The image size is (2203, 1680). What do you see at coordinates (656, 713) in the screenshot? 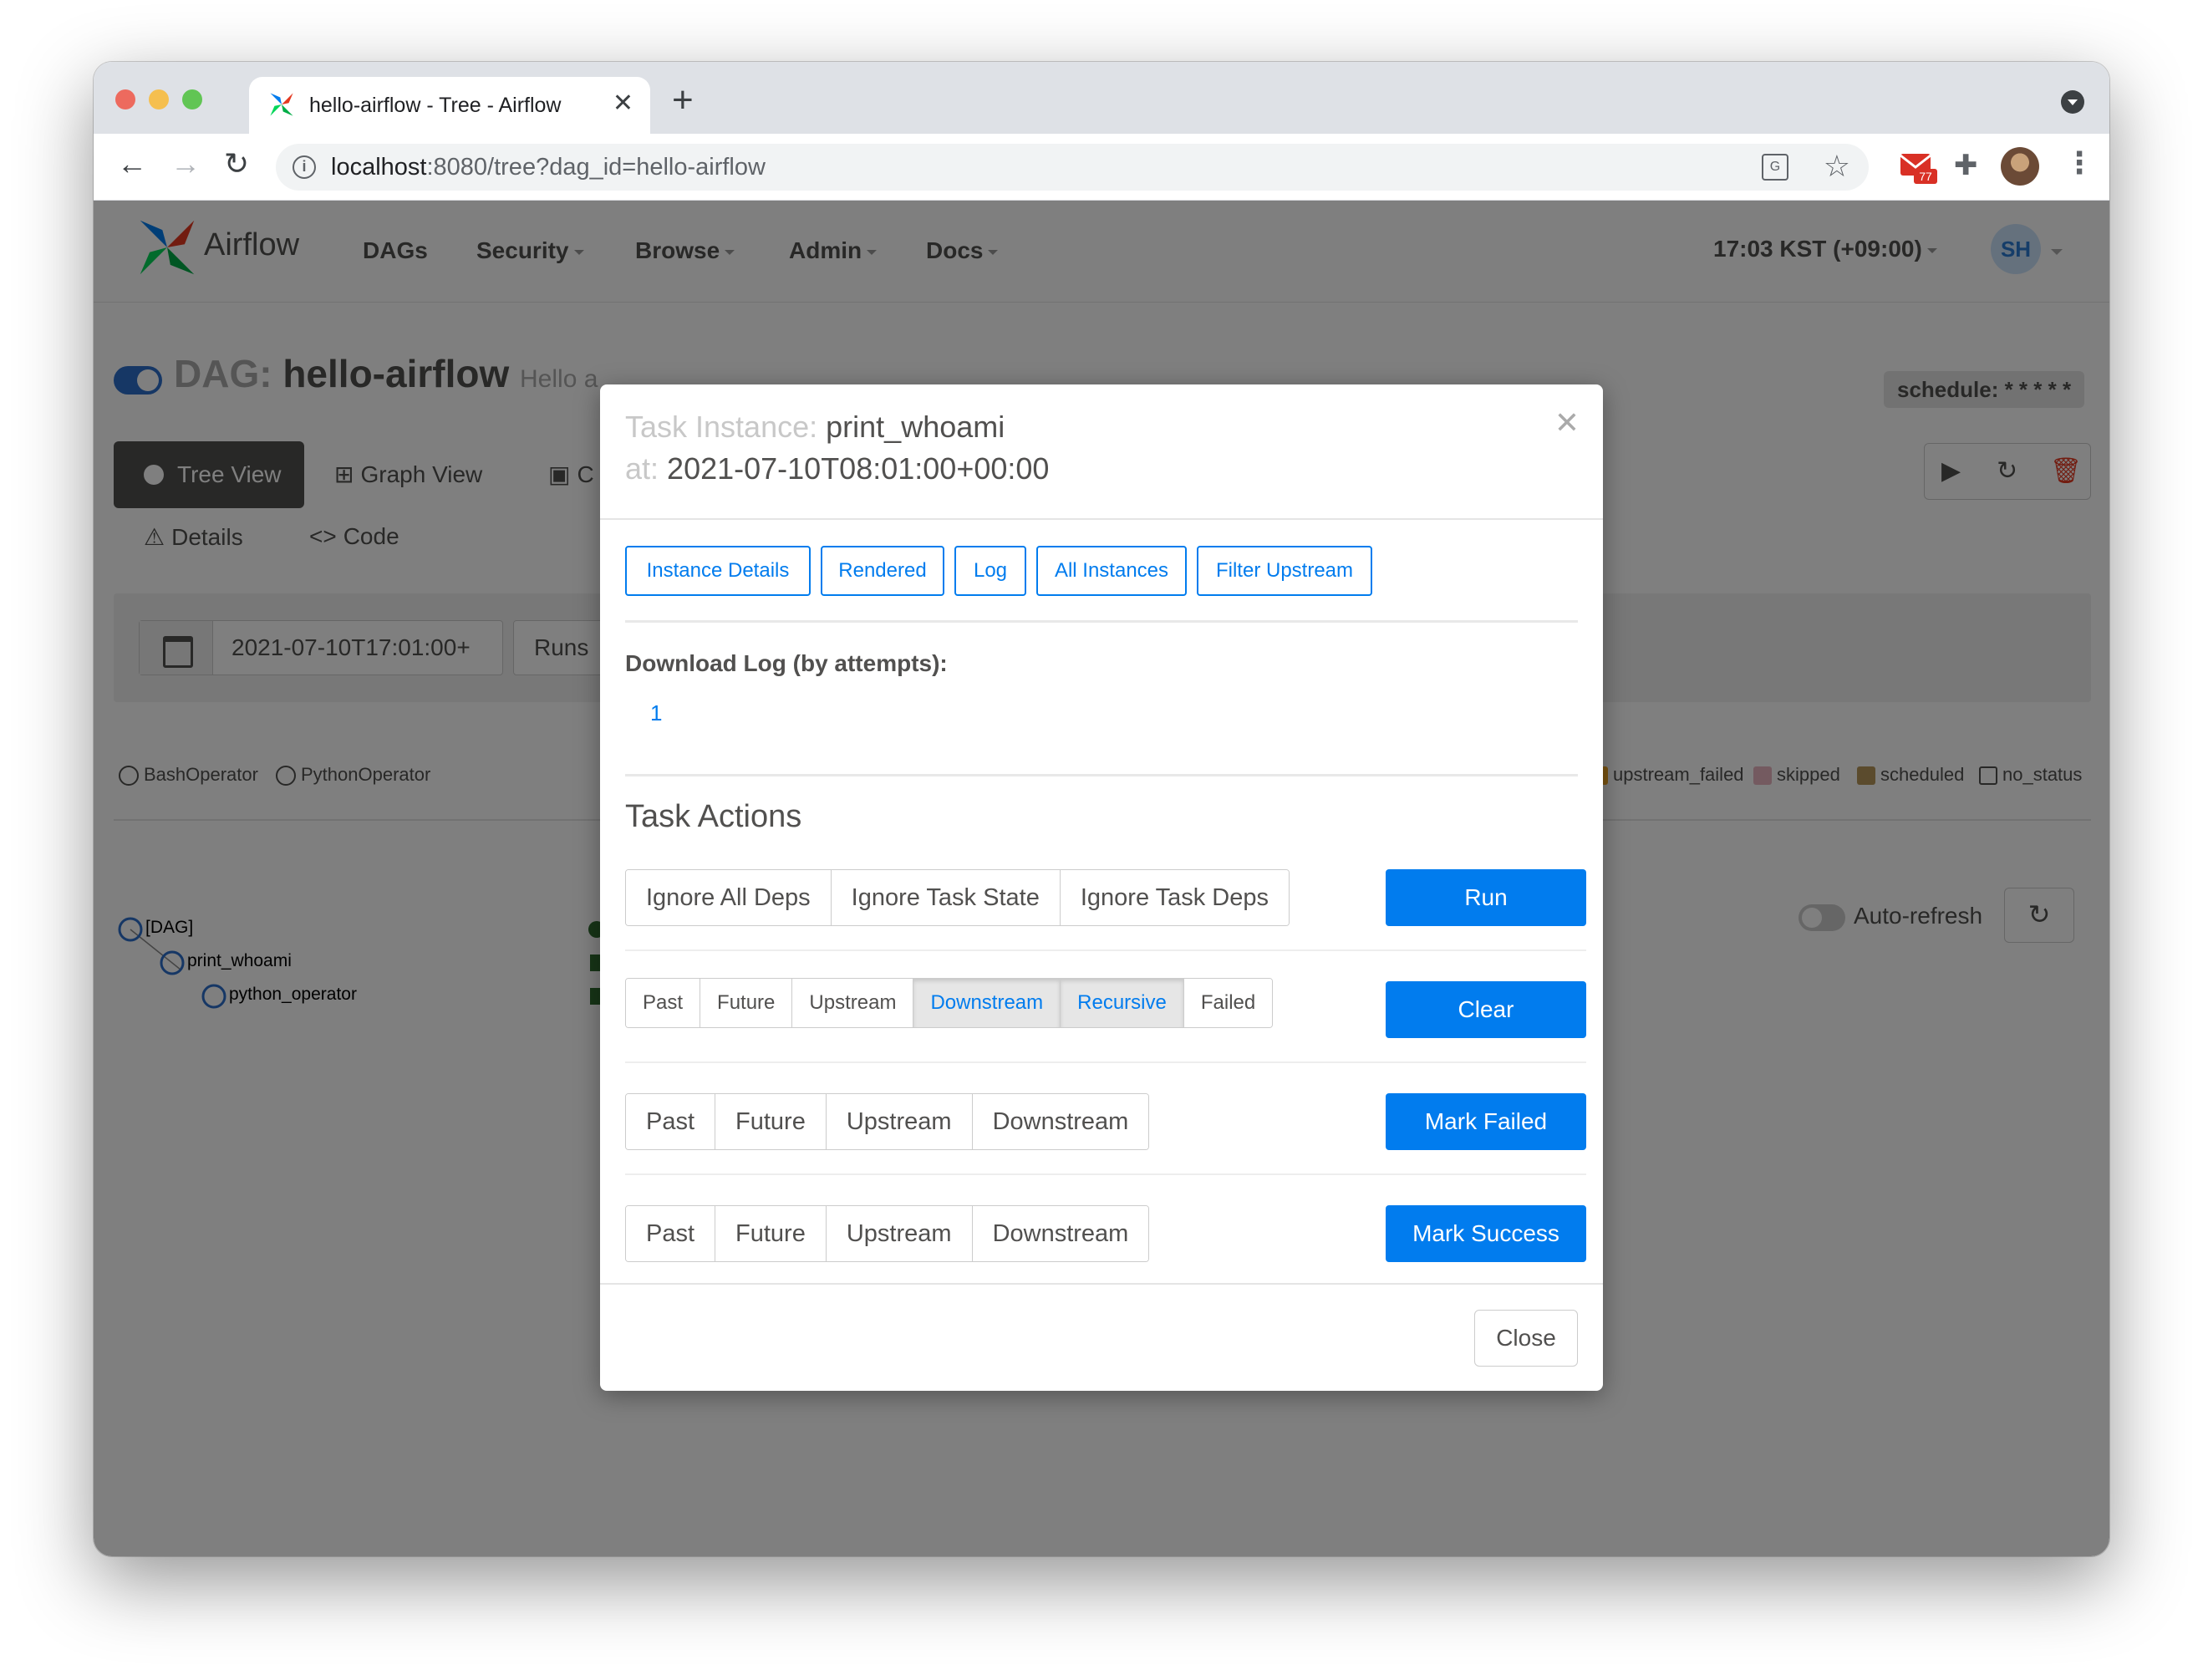
I see `log-attempt-link: 1` at bounding box center [656, 713].